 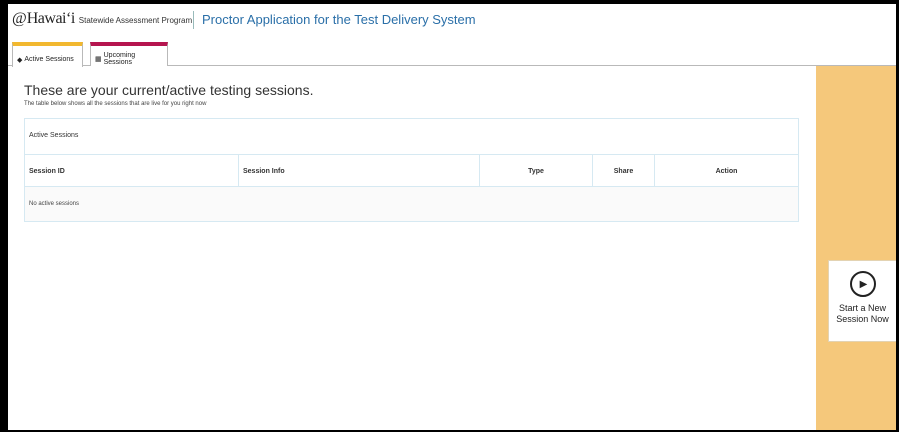 I want to click on start-new-session-button: ▶ Start a New Session Now, so click(x=862, y=301).